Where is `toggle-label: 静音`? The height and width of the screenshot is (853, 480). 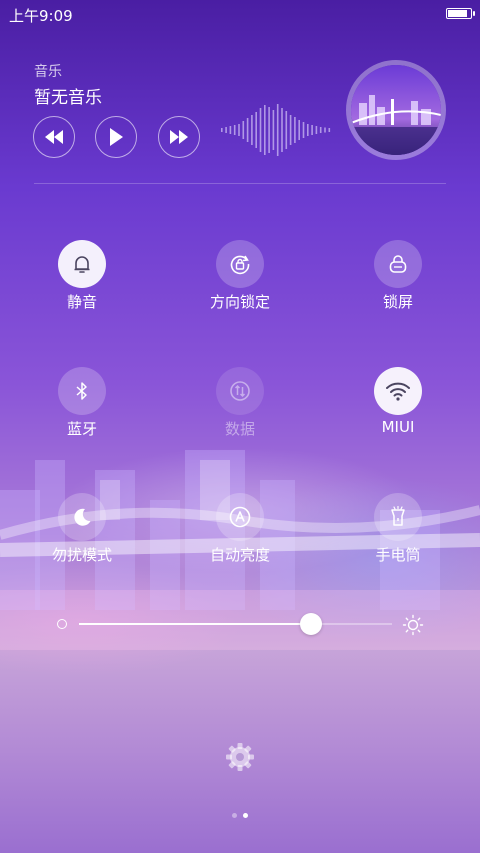
toggle-label: 静音 is located at coordinates (81, 302).